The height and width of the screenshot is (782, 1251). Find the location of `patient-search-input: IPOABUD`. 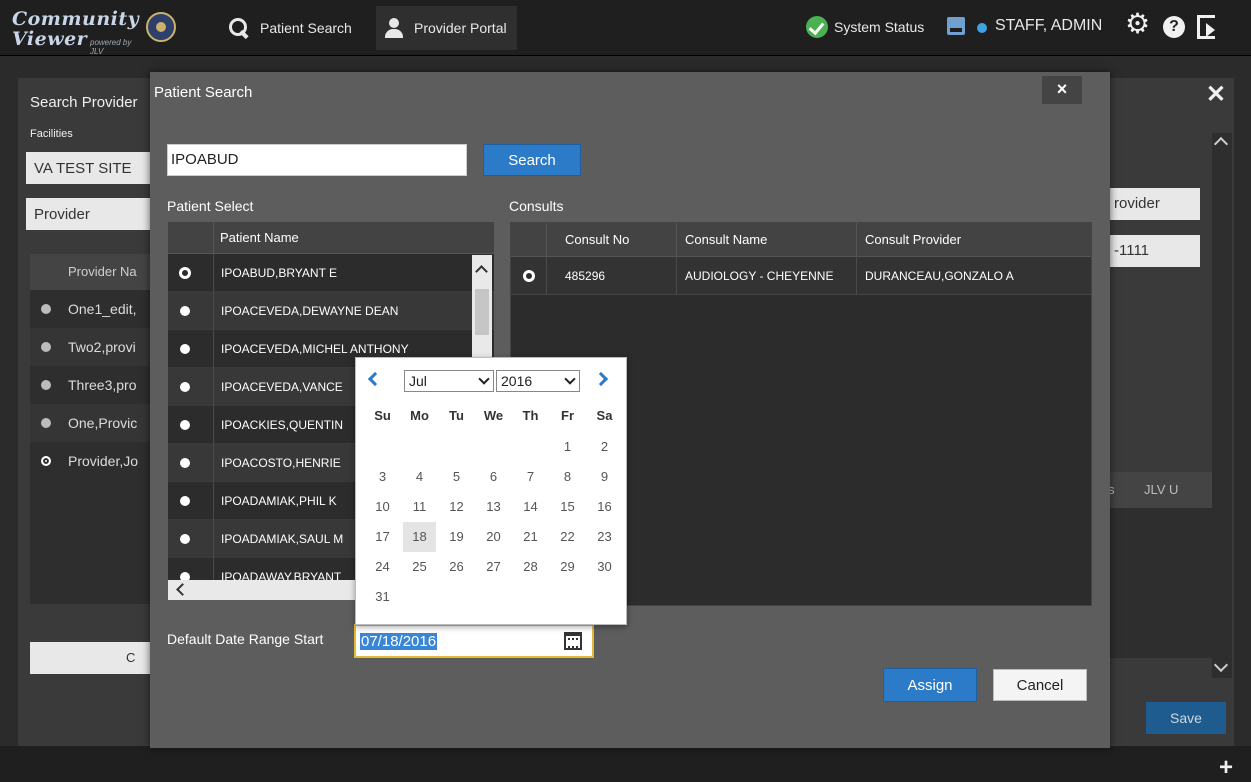

patient-search-input: IPOABUD is located at coordinates (317, 160).